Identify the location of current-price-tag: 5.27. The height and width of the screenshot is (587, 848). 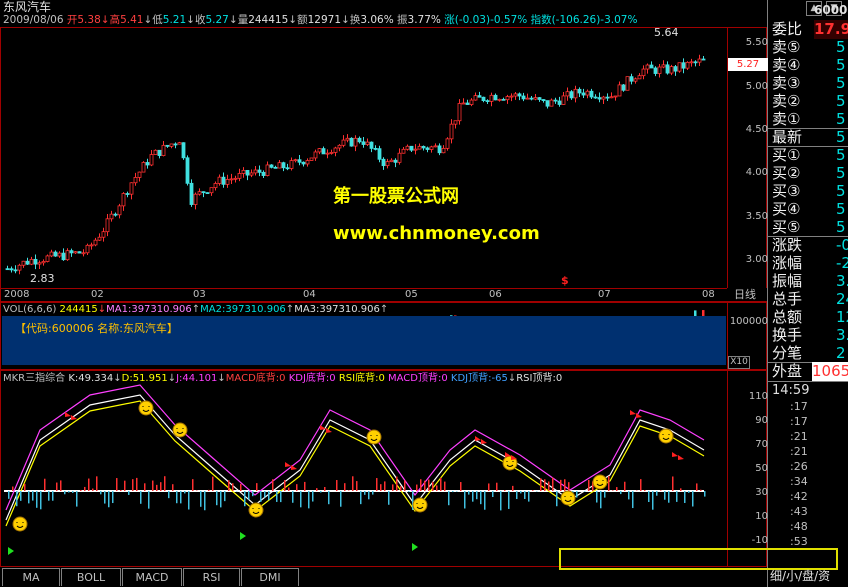
(748, 64).